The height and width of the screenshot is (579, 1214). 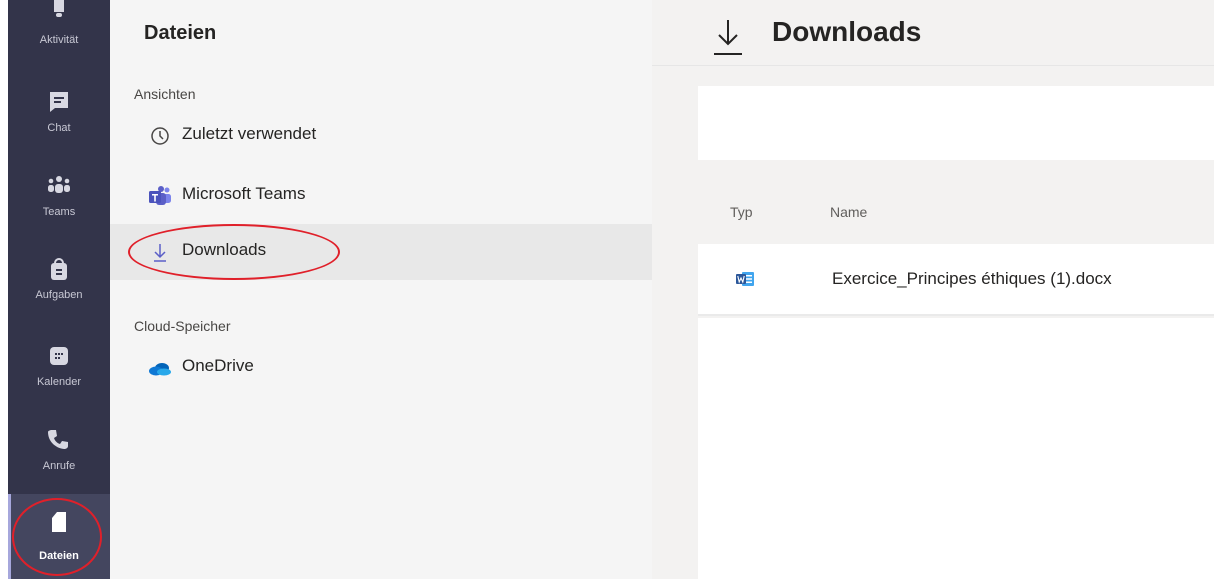 I want to click on rail-item-chat: Chat, so click(x=59, y=115).